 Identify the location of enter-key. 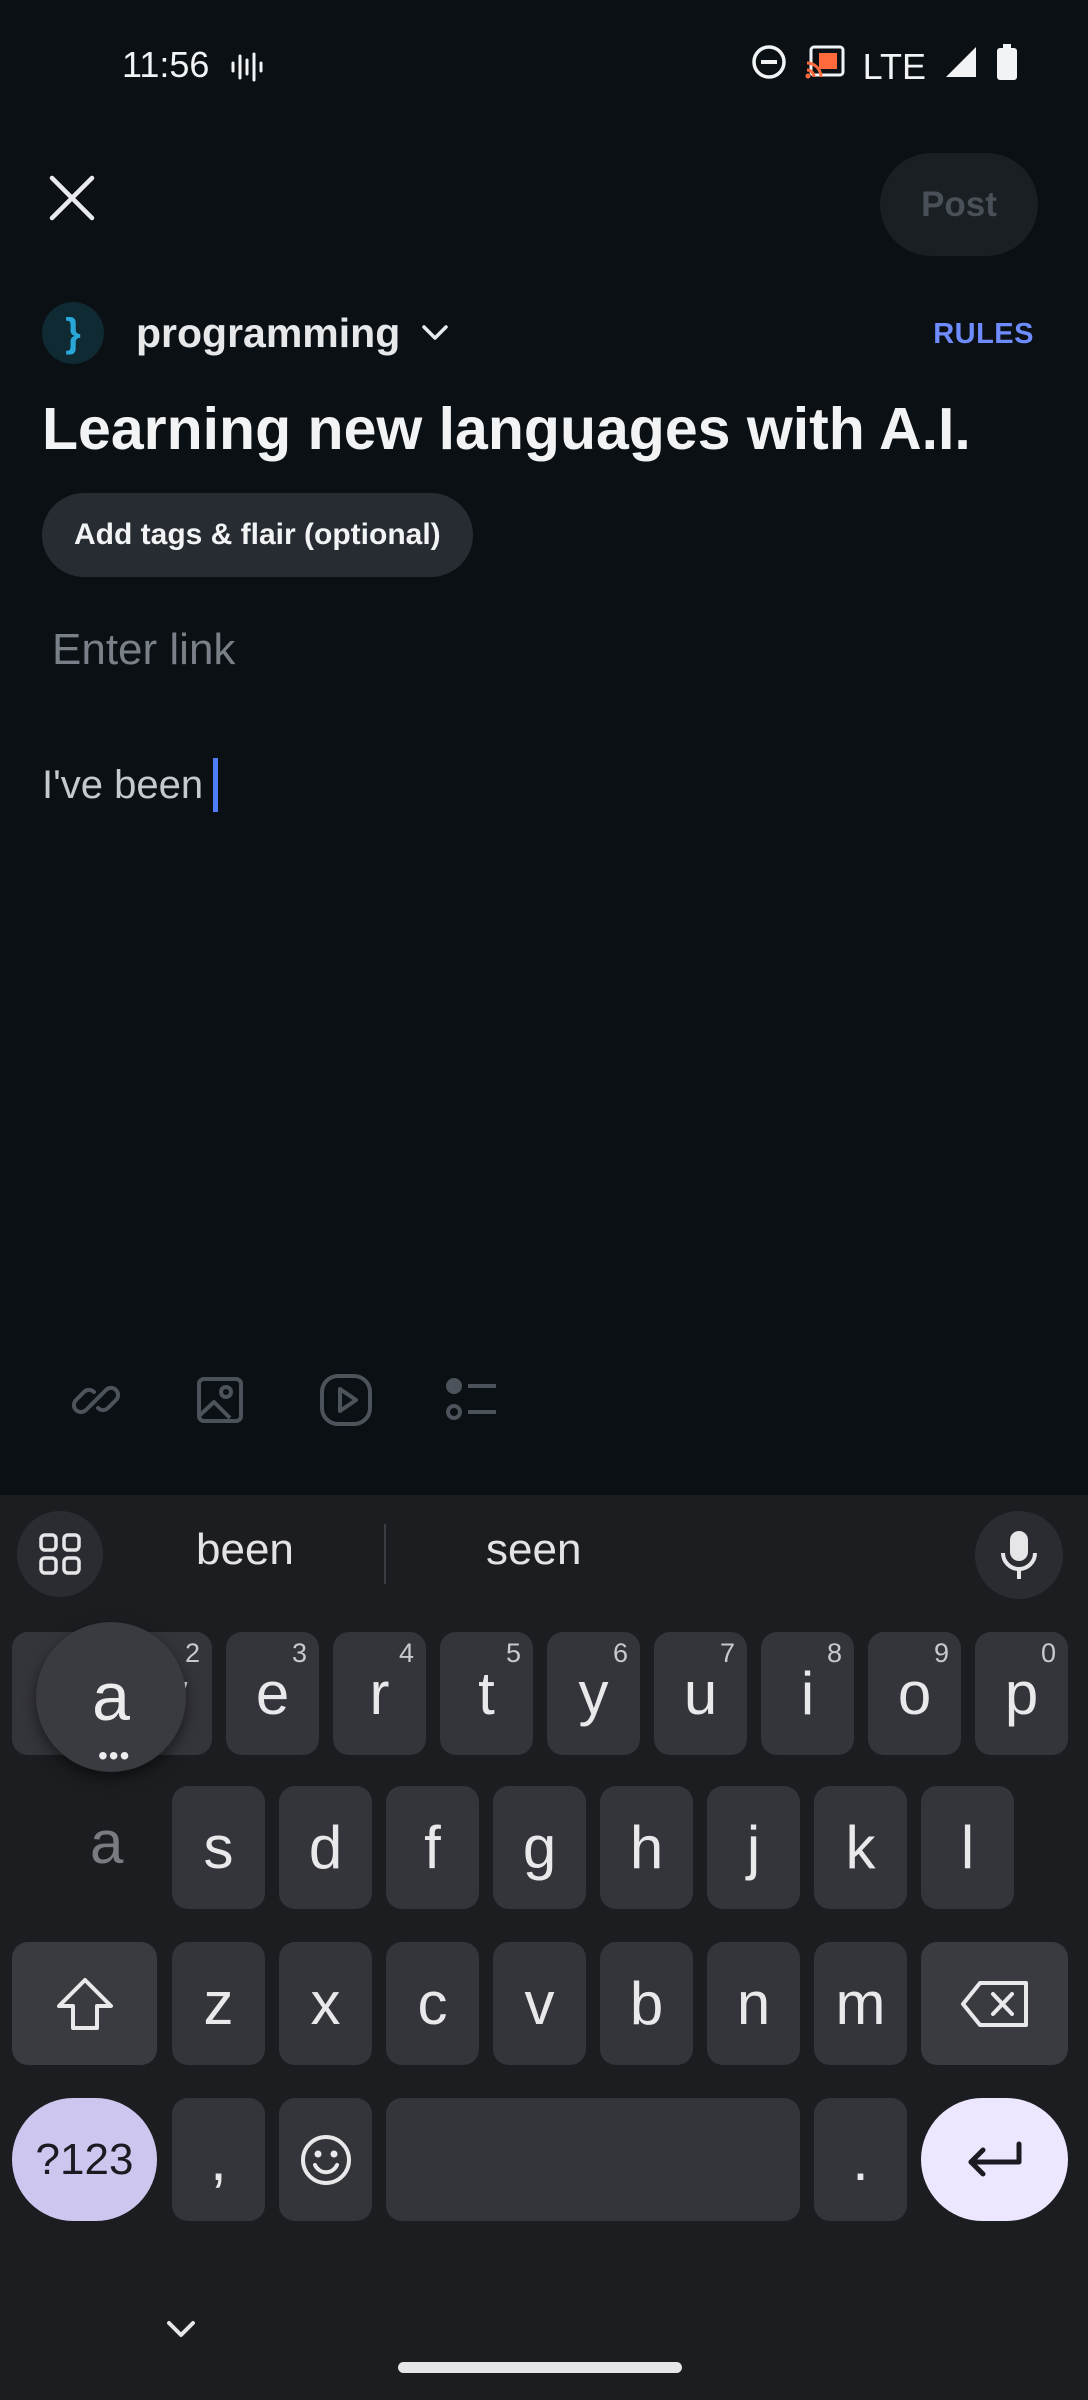
(994, 2159).